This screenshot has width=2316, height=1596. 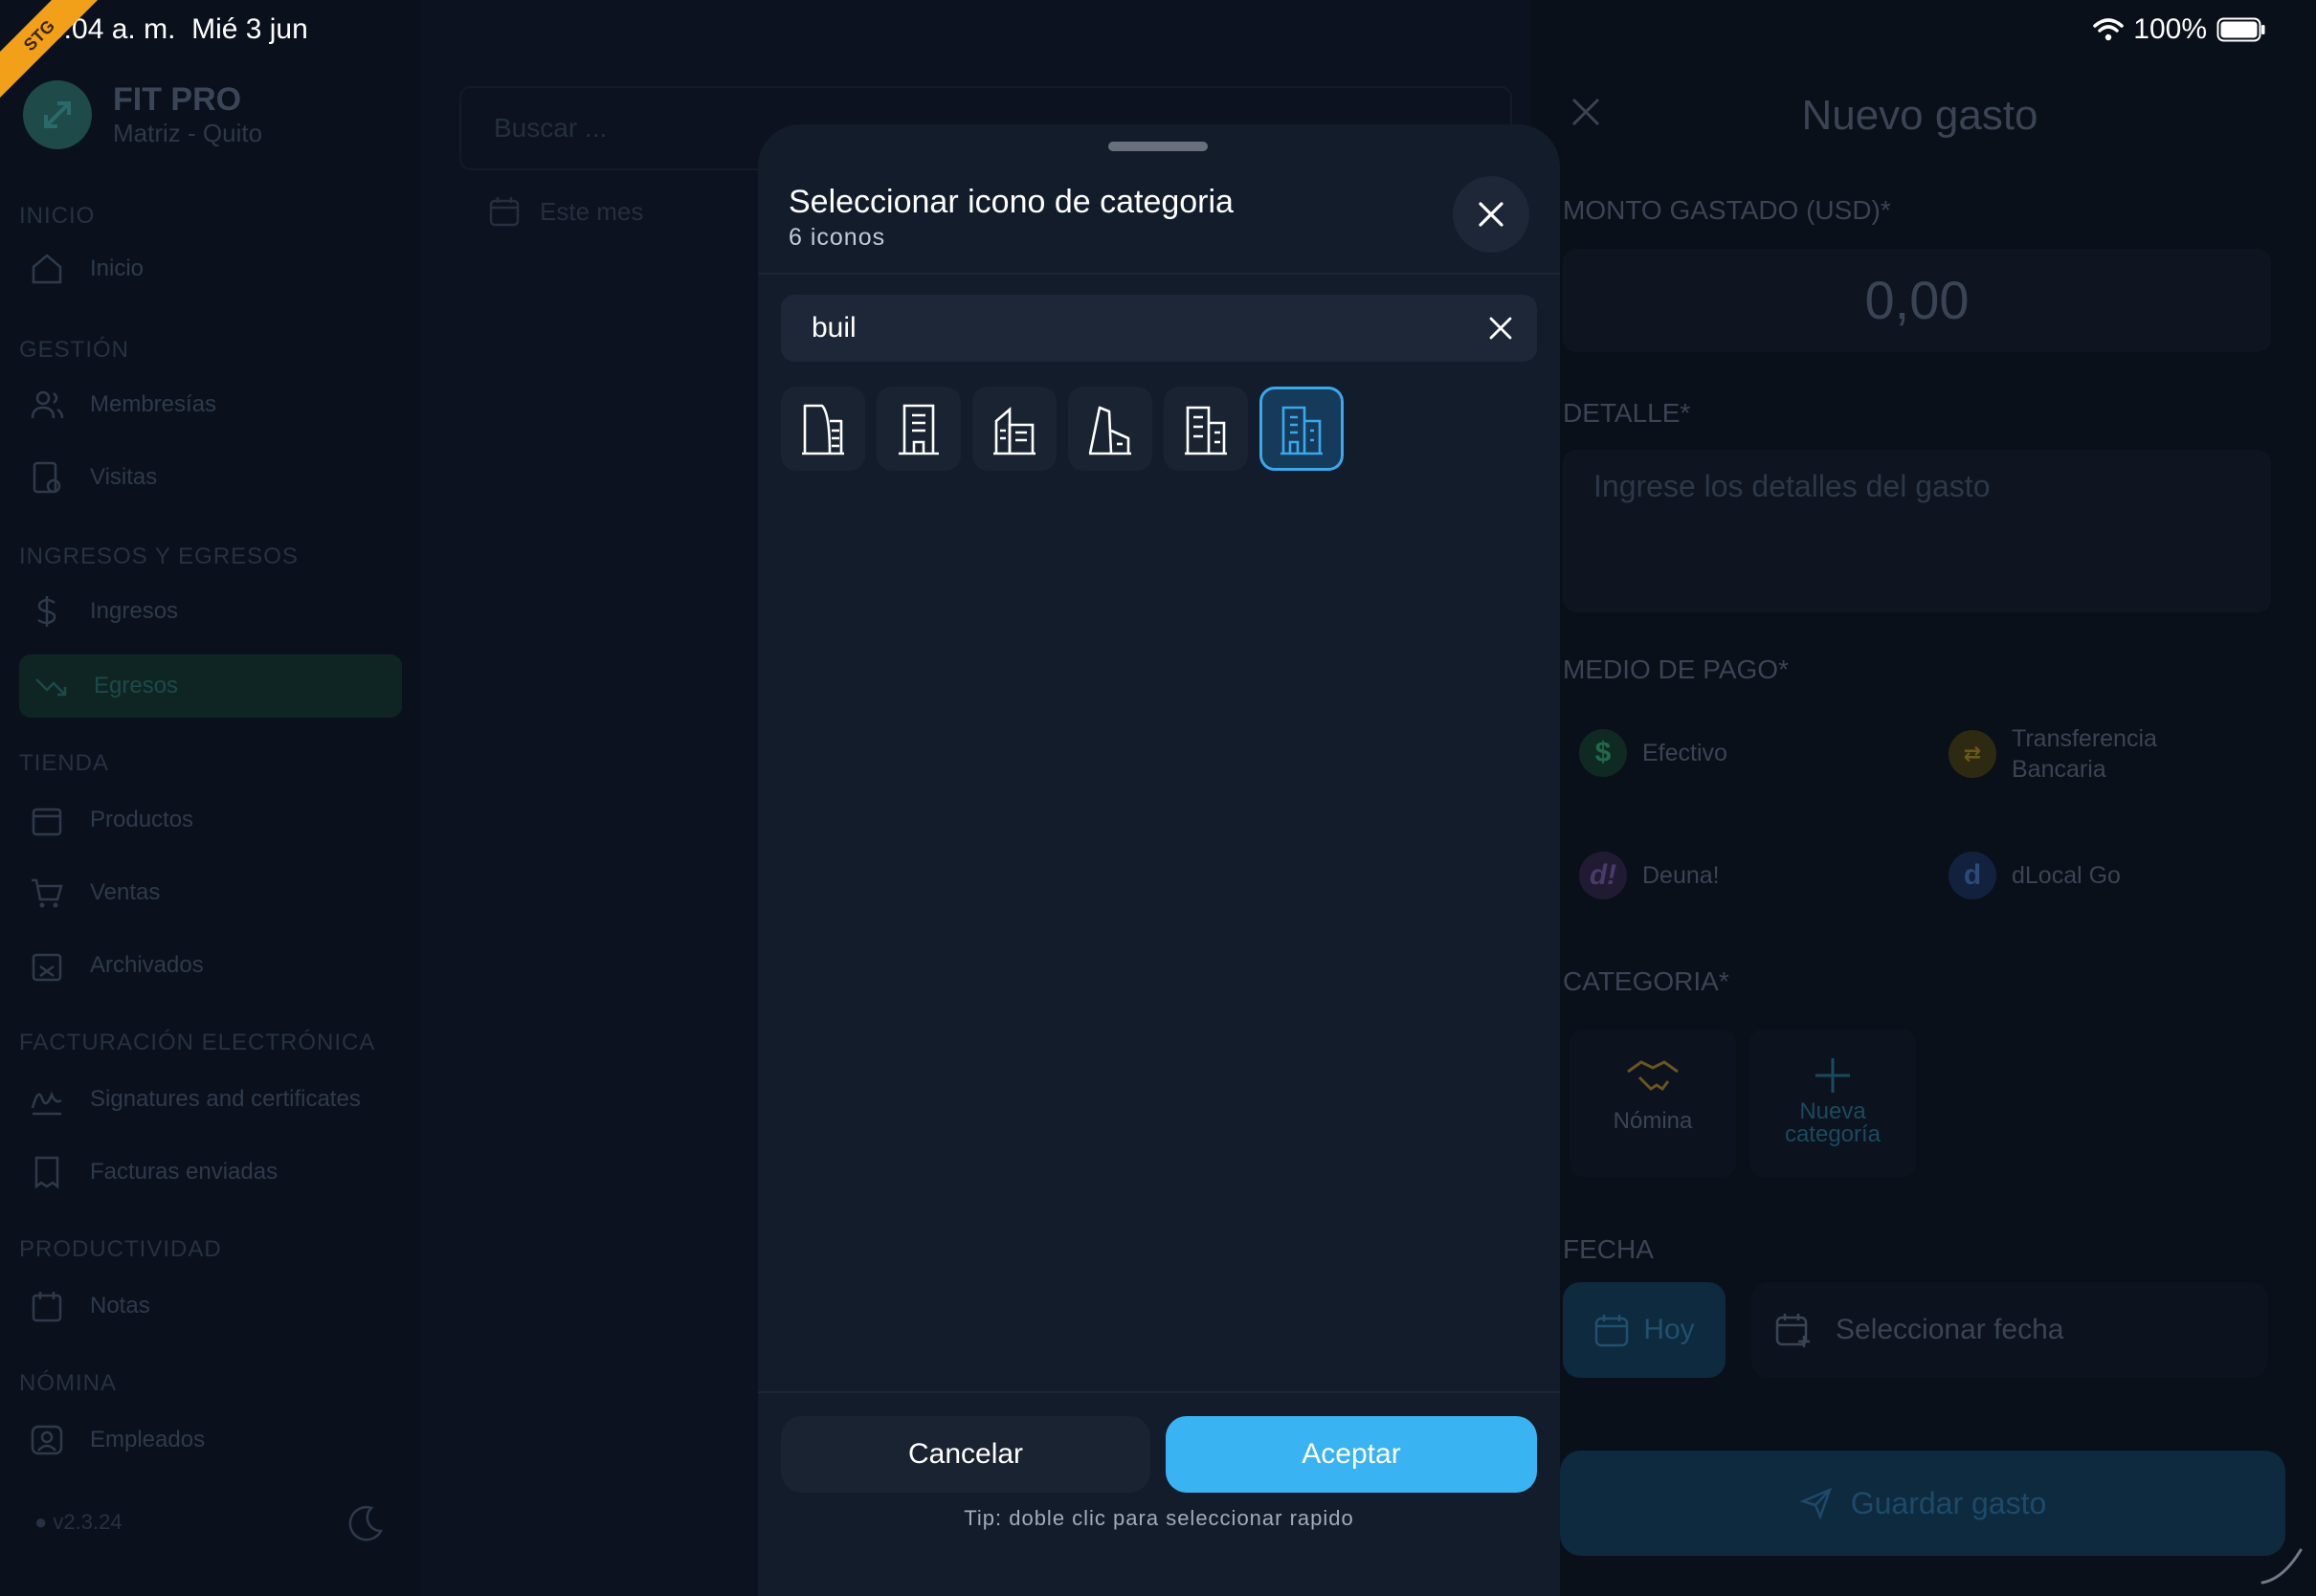 What do you see at coordinates (1352, 1455) in the screenshot?
I see `accept-button: Aceptar` at bounding box center [1352, 1455].